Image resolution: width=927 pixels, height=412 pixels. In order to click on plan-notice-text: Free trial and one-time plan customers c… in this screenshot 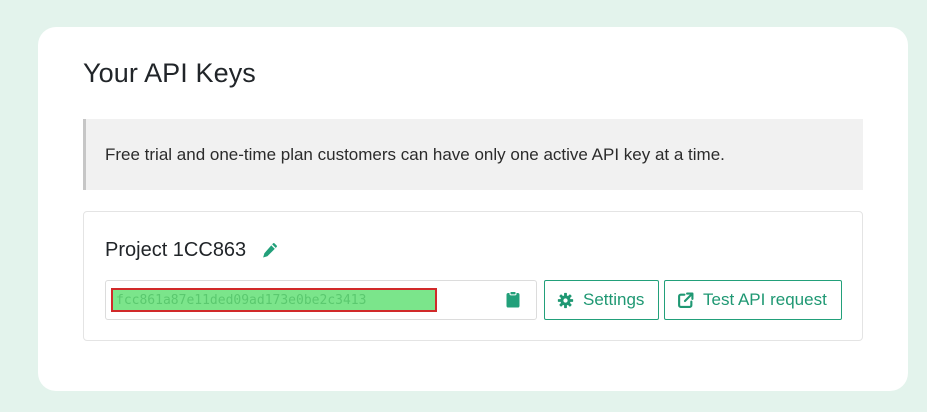, I will do `click(415, 154)`.